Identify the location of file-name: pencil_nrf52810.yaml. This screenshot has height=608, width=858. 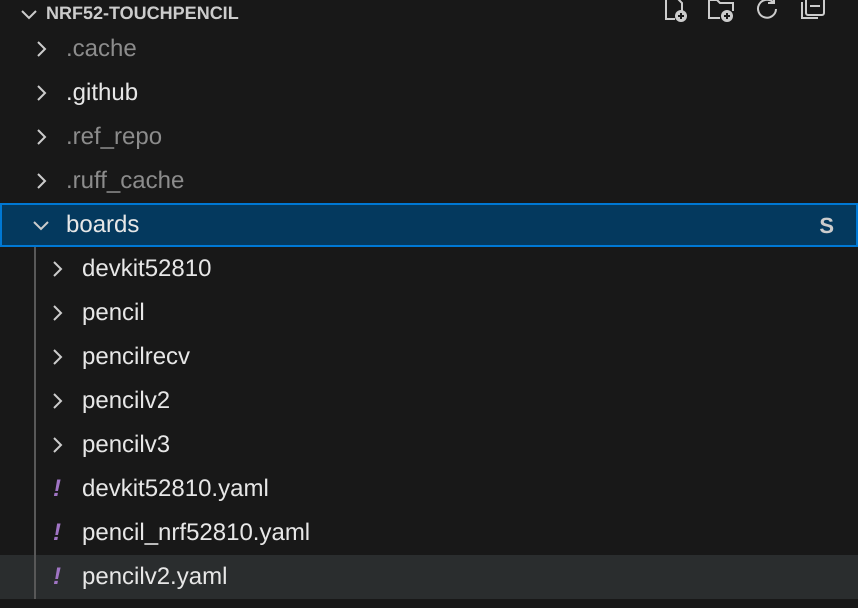
(196, 533).